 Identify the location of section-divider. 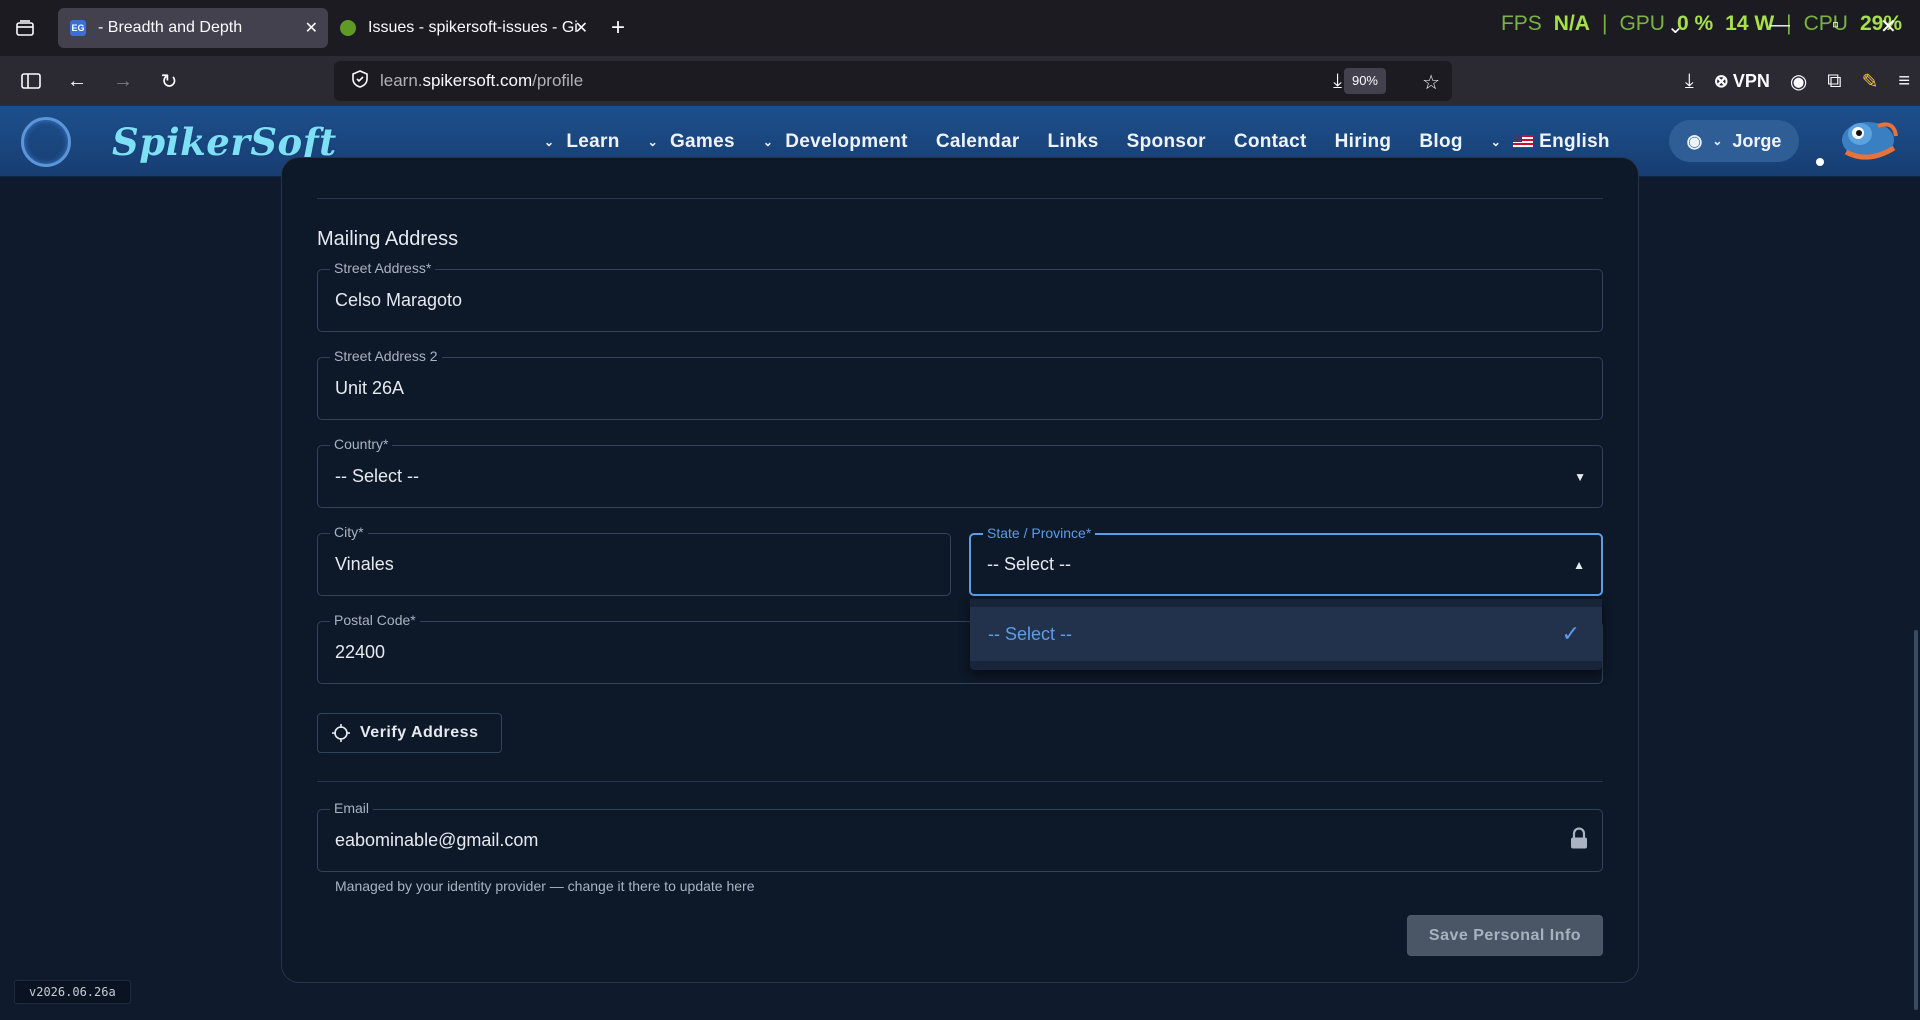
(960, 781).